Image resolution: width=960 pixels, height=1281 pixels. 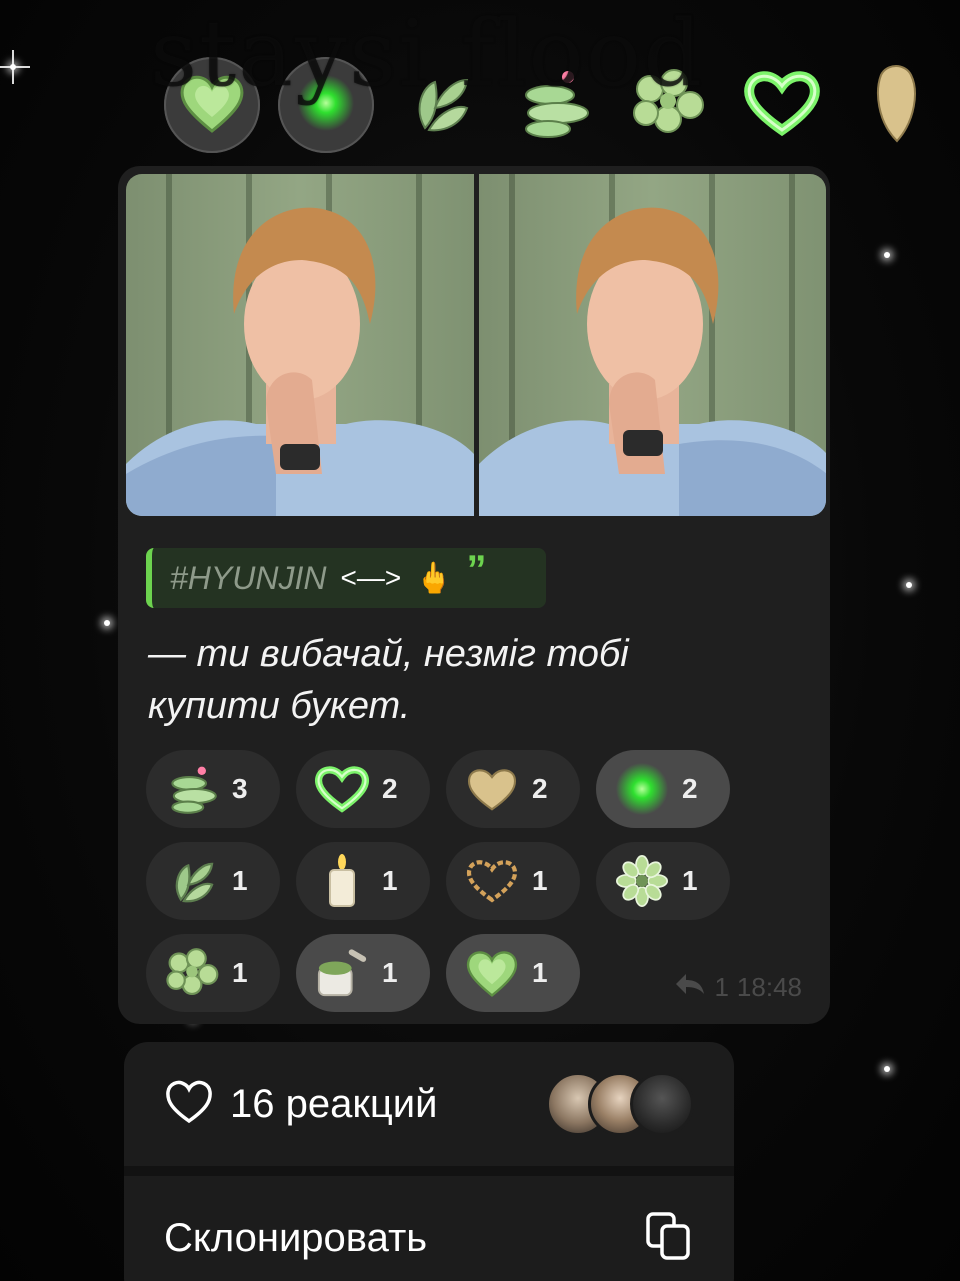 I want to click on photo-left, so click(x=300, y=345).